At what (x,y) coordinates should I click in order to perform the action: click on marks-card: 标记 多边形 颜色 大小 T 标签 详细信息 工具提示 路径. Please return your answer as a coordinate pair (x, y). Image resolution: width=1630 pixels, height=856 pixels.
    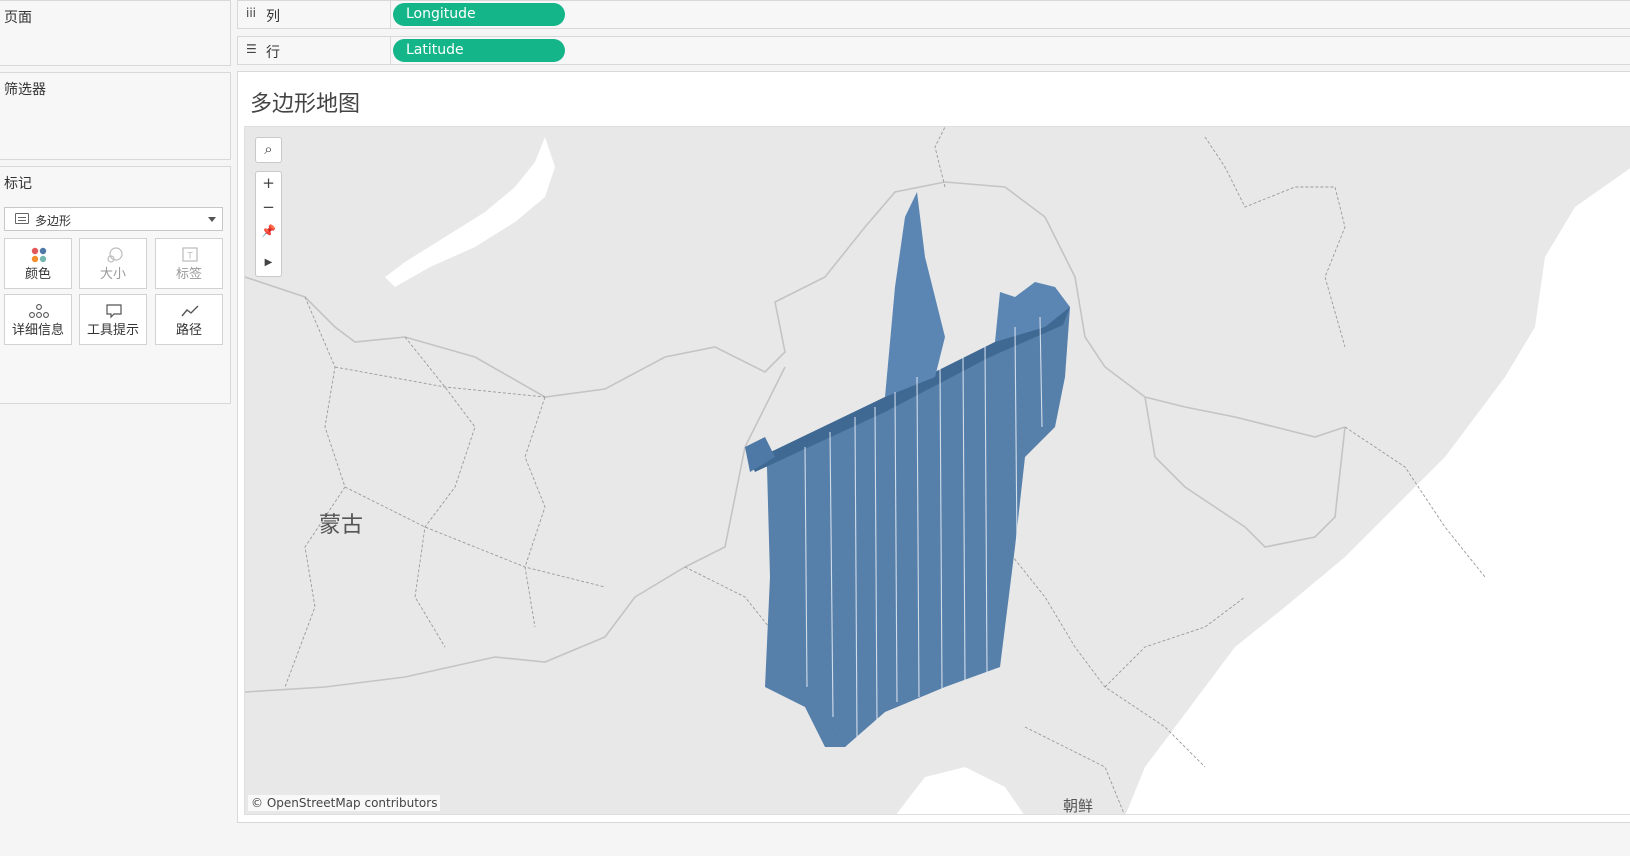
    Looking at the image, I should click on (115, 285).